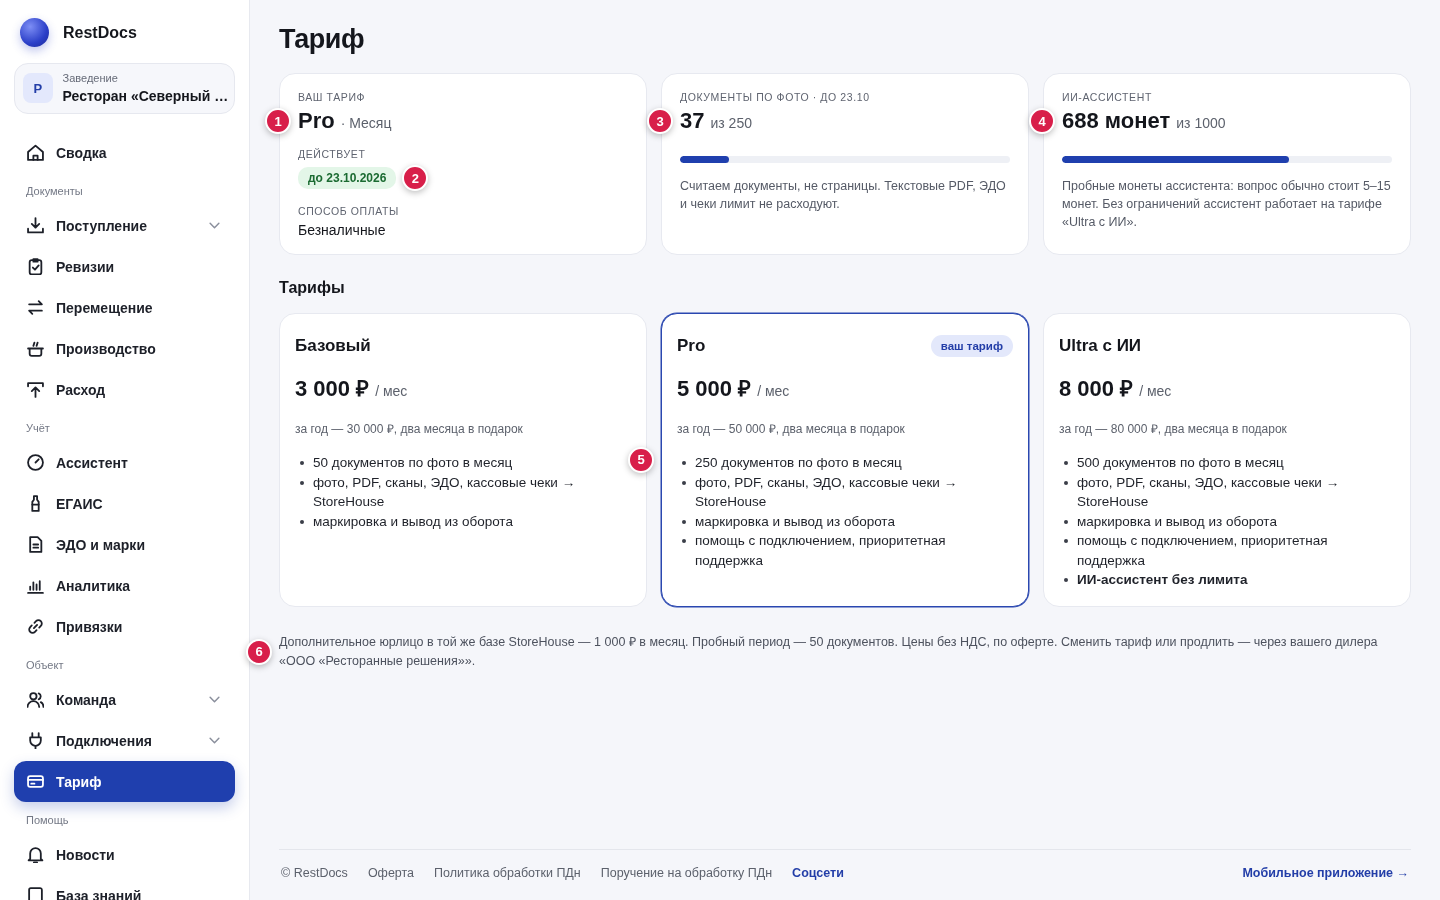 This screenshot has height=900, width=1440. What do you see at coordinates (35, 225) in the screenshot?
I see `download-icon` at bounding box center [35, 225].